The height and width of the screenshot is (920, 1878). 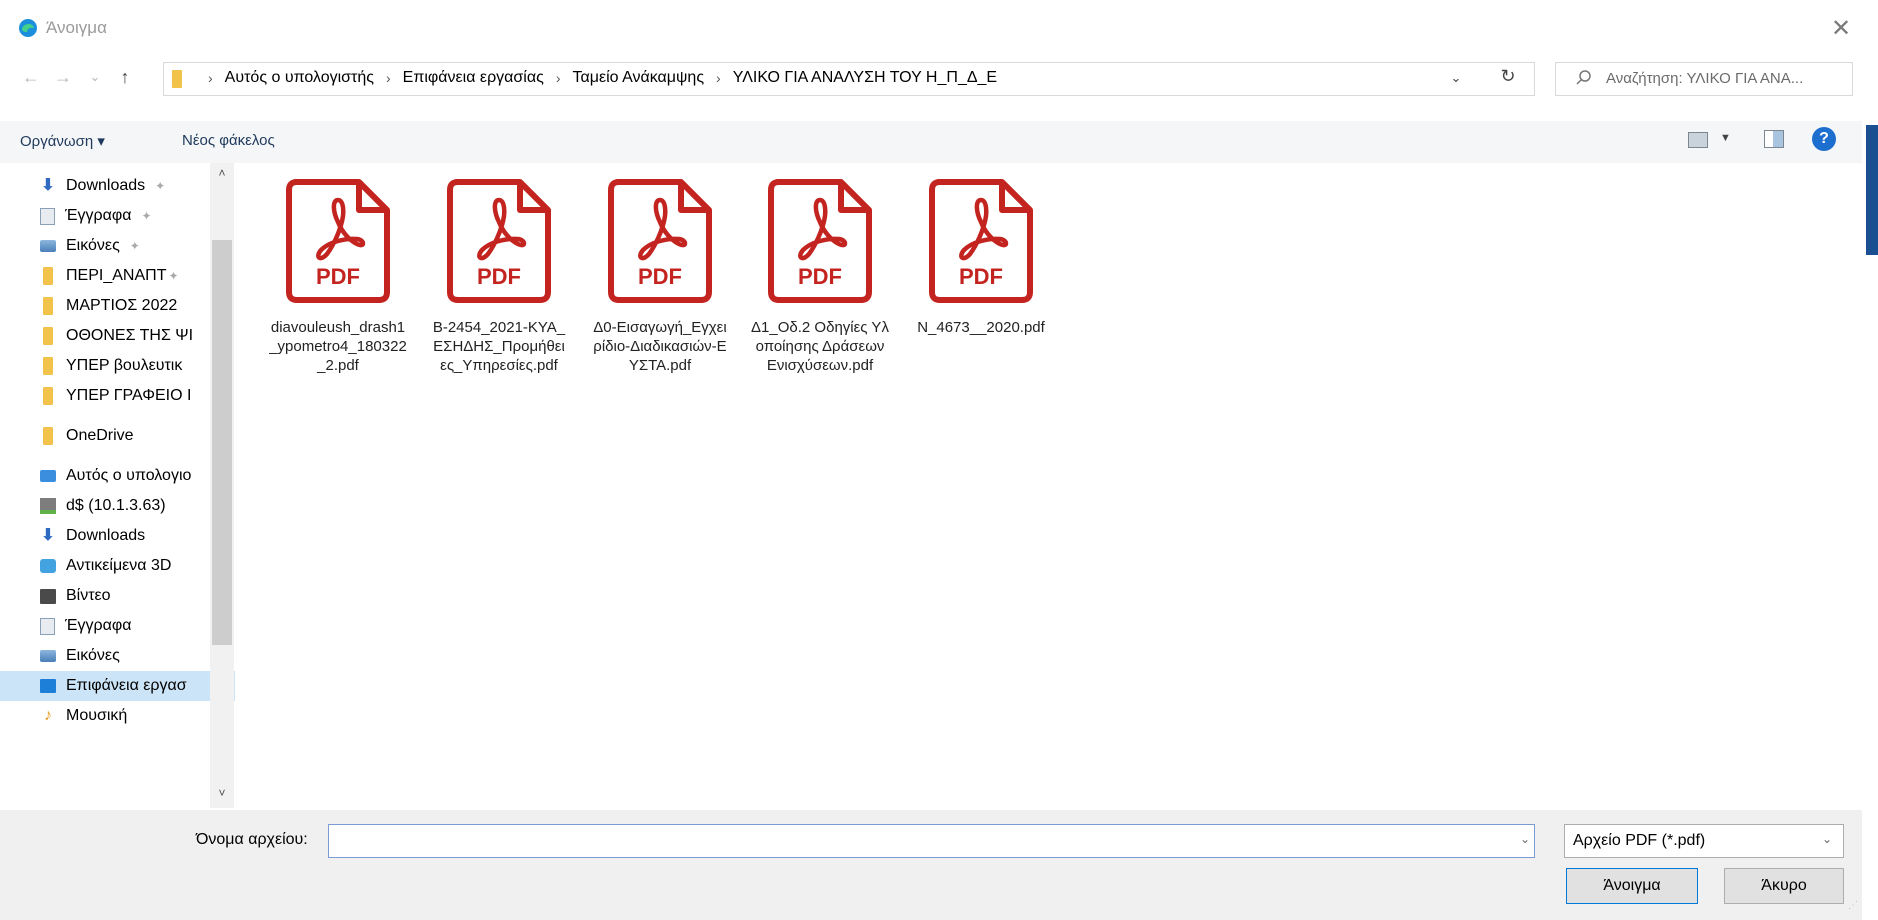 I want to click on sidebar-item-folder: ΜΑΡΤΙΟΣ 2022, so click(x=137, y=306).